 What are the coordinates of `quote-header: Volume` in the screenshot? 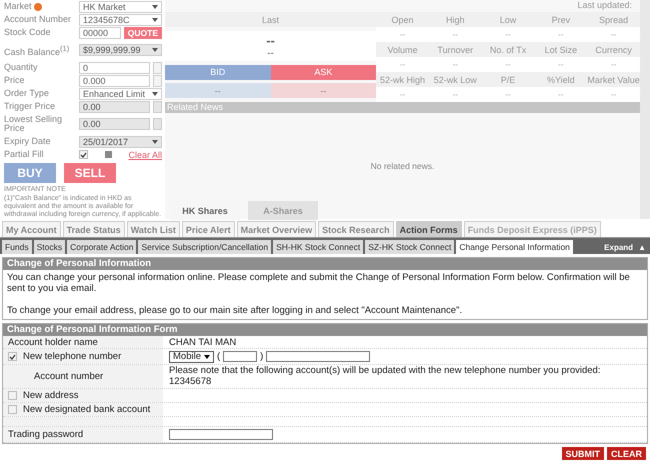 It's located at (402, 49).